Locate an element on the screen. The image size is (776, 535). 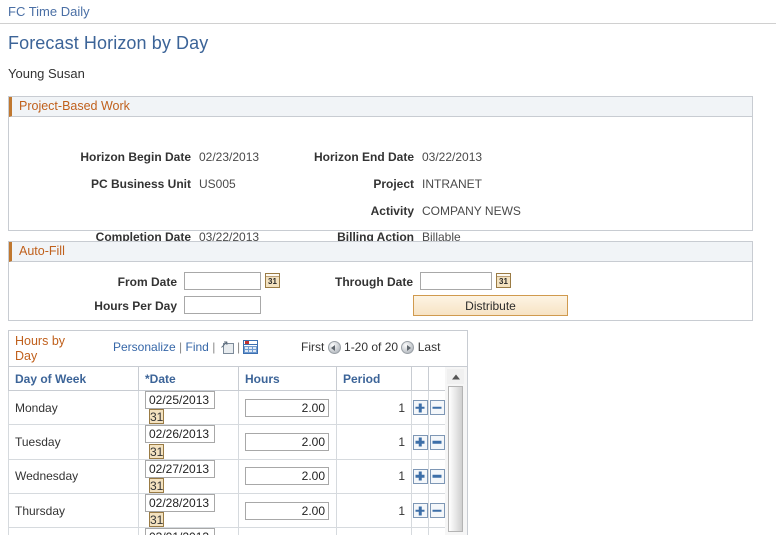
horizon-begin-date-label: Horizon Begin Date is located at coordinates (135, 157).